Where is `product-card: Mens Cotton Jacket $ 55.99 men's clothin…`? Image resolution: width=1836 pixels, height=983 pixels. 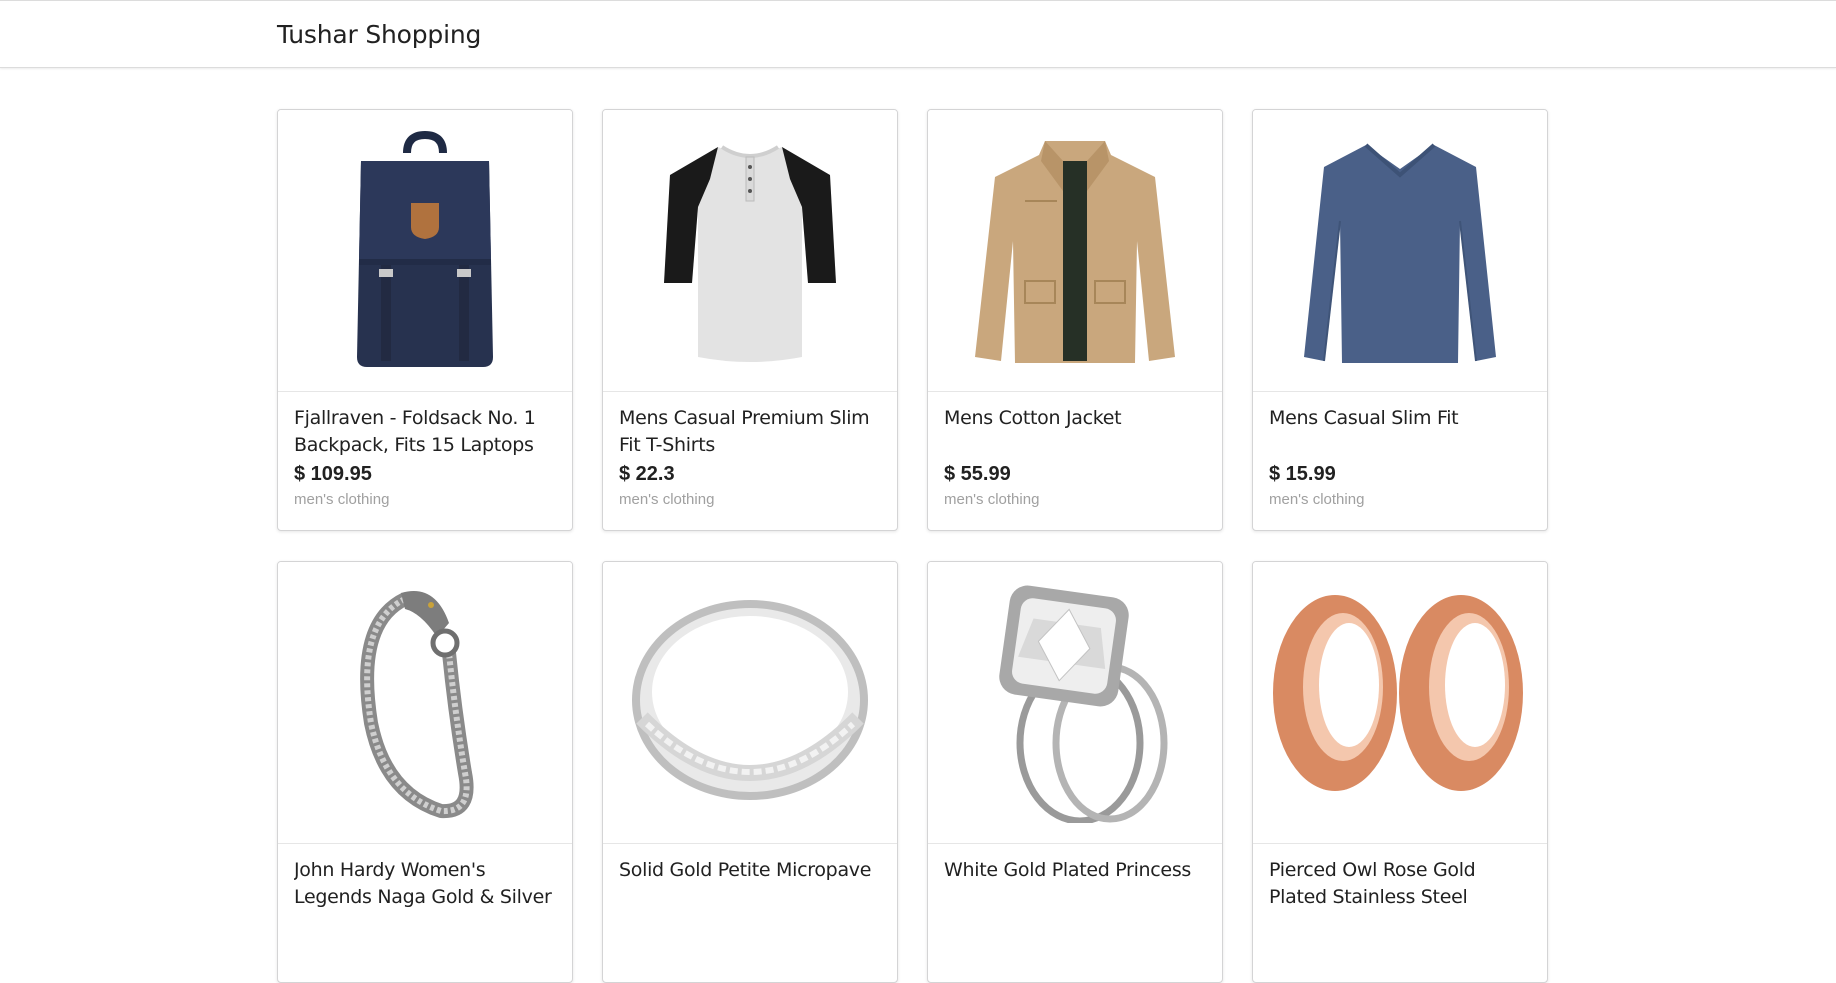 product-card: Mens Cotton Jacket $ 55.99 men's clothin… is located at coordinates (1075, 320).